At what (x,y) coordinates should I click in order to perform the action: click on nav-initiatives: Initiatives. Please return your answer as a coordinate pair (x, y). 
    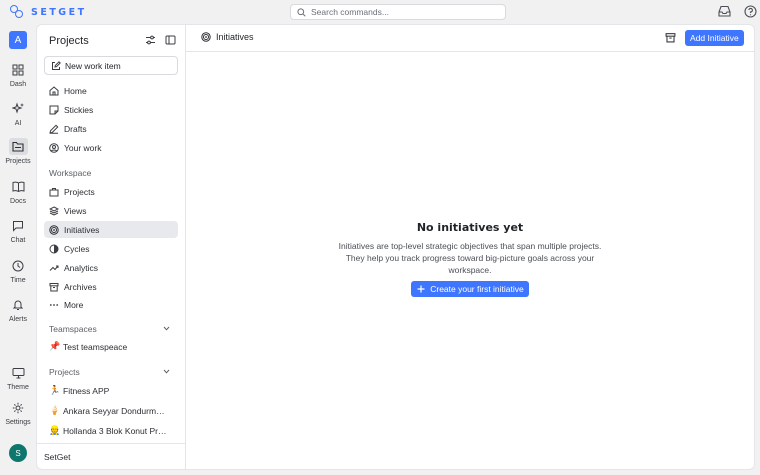
    Looking at the image, I should click on (111, 229).